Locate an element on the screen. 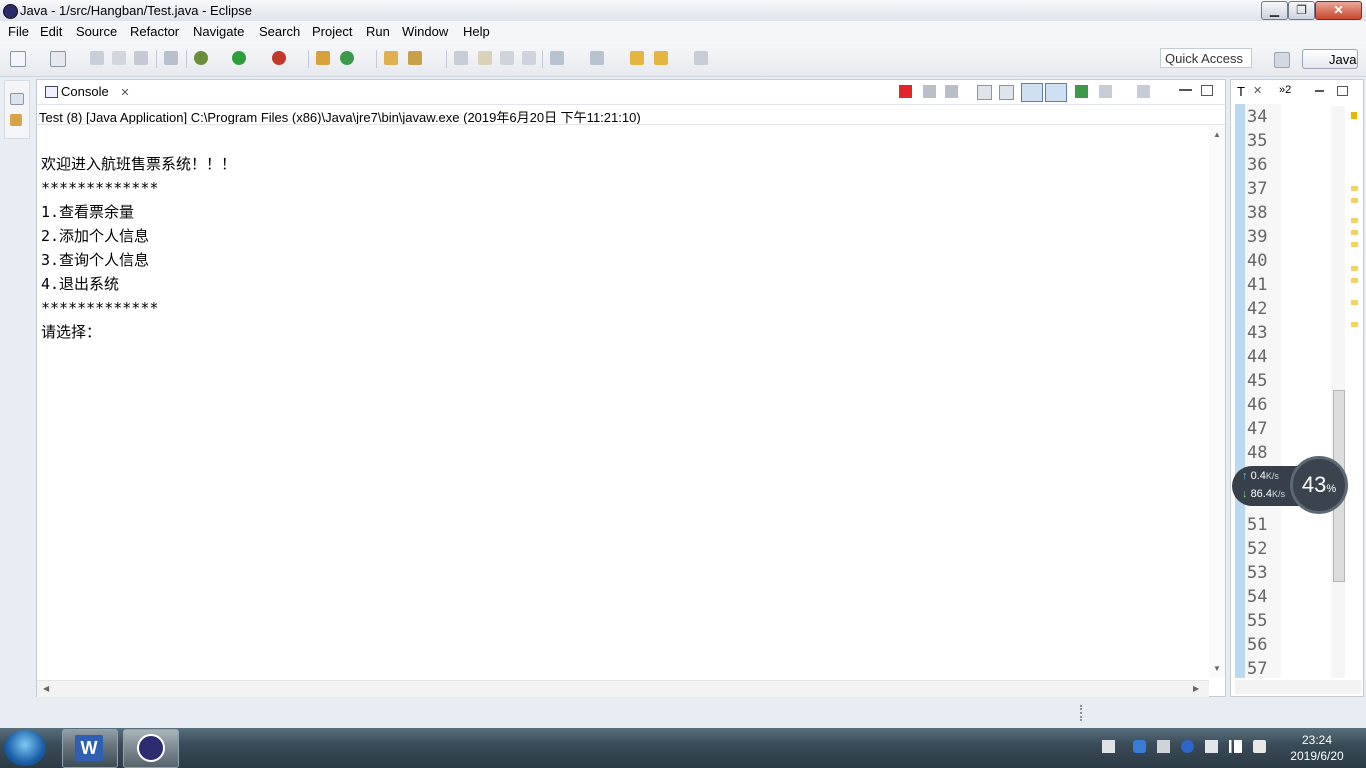 Image resolution: width=1366 pixels, height=768 pixels. menu-refactor: Refactor is located at coordinates (154, 31).